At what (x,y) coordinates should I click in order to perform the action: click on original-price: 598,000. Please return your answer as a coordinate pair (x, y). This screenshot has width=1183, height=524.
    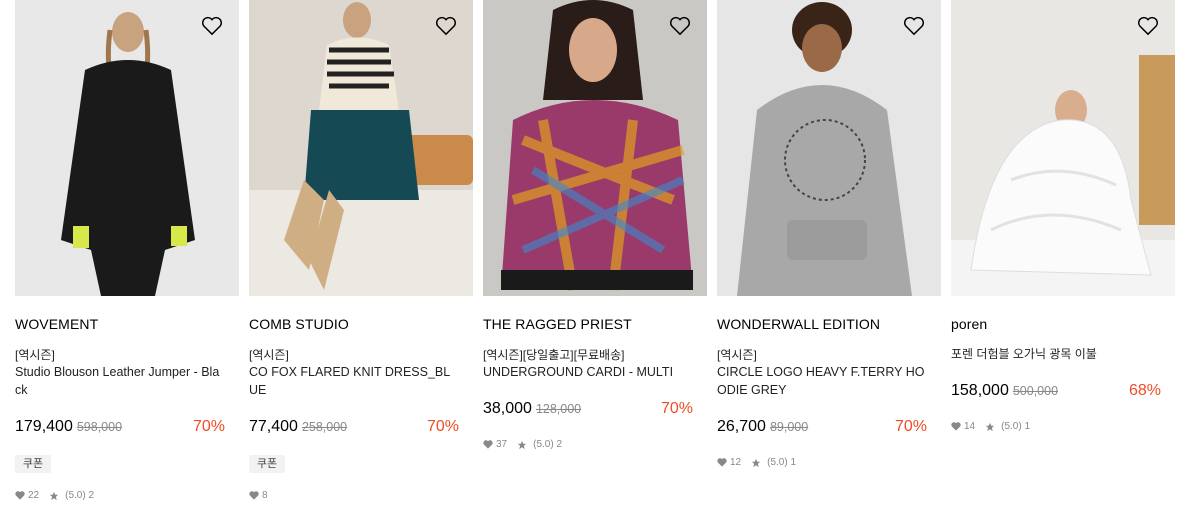
    Looking at the image, I should click on (99, 427).